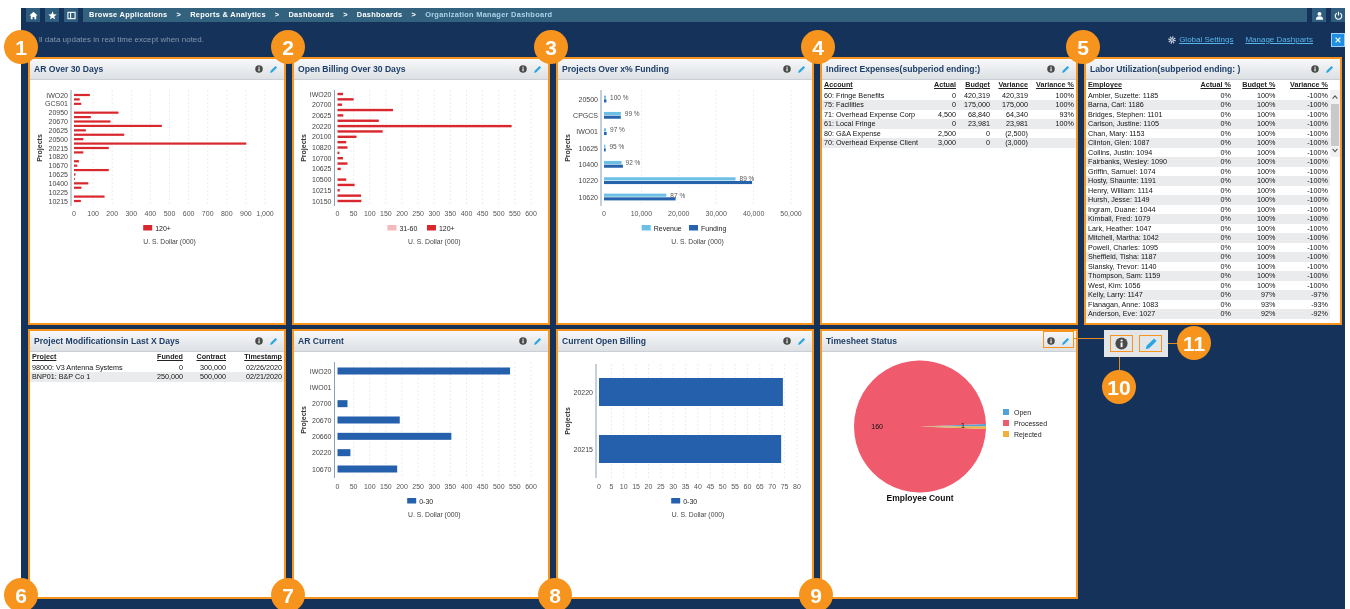  I want to click on scroll-down-icon, so click(1335, 150).